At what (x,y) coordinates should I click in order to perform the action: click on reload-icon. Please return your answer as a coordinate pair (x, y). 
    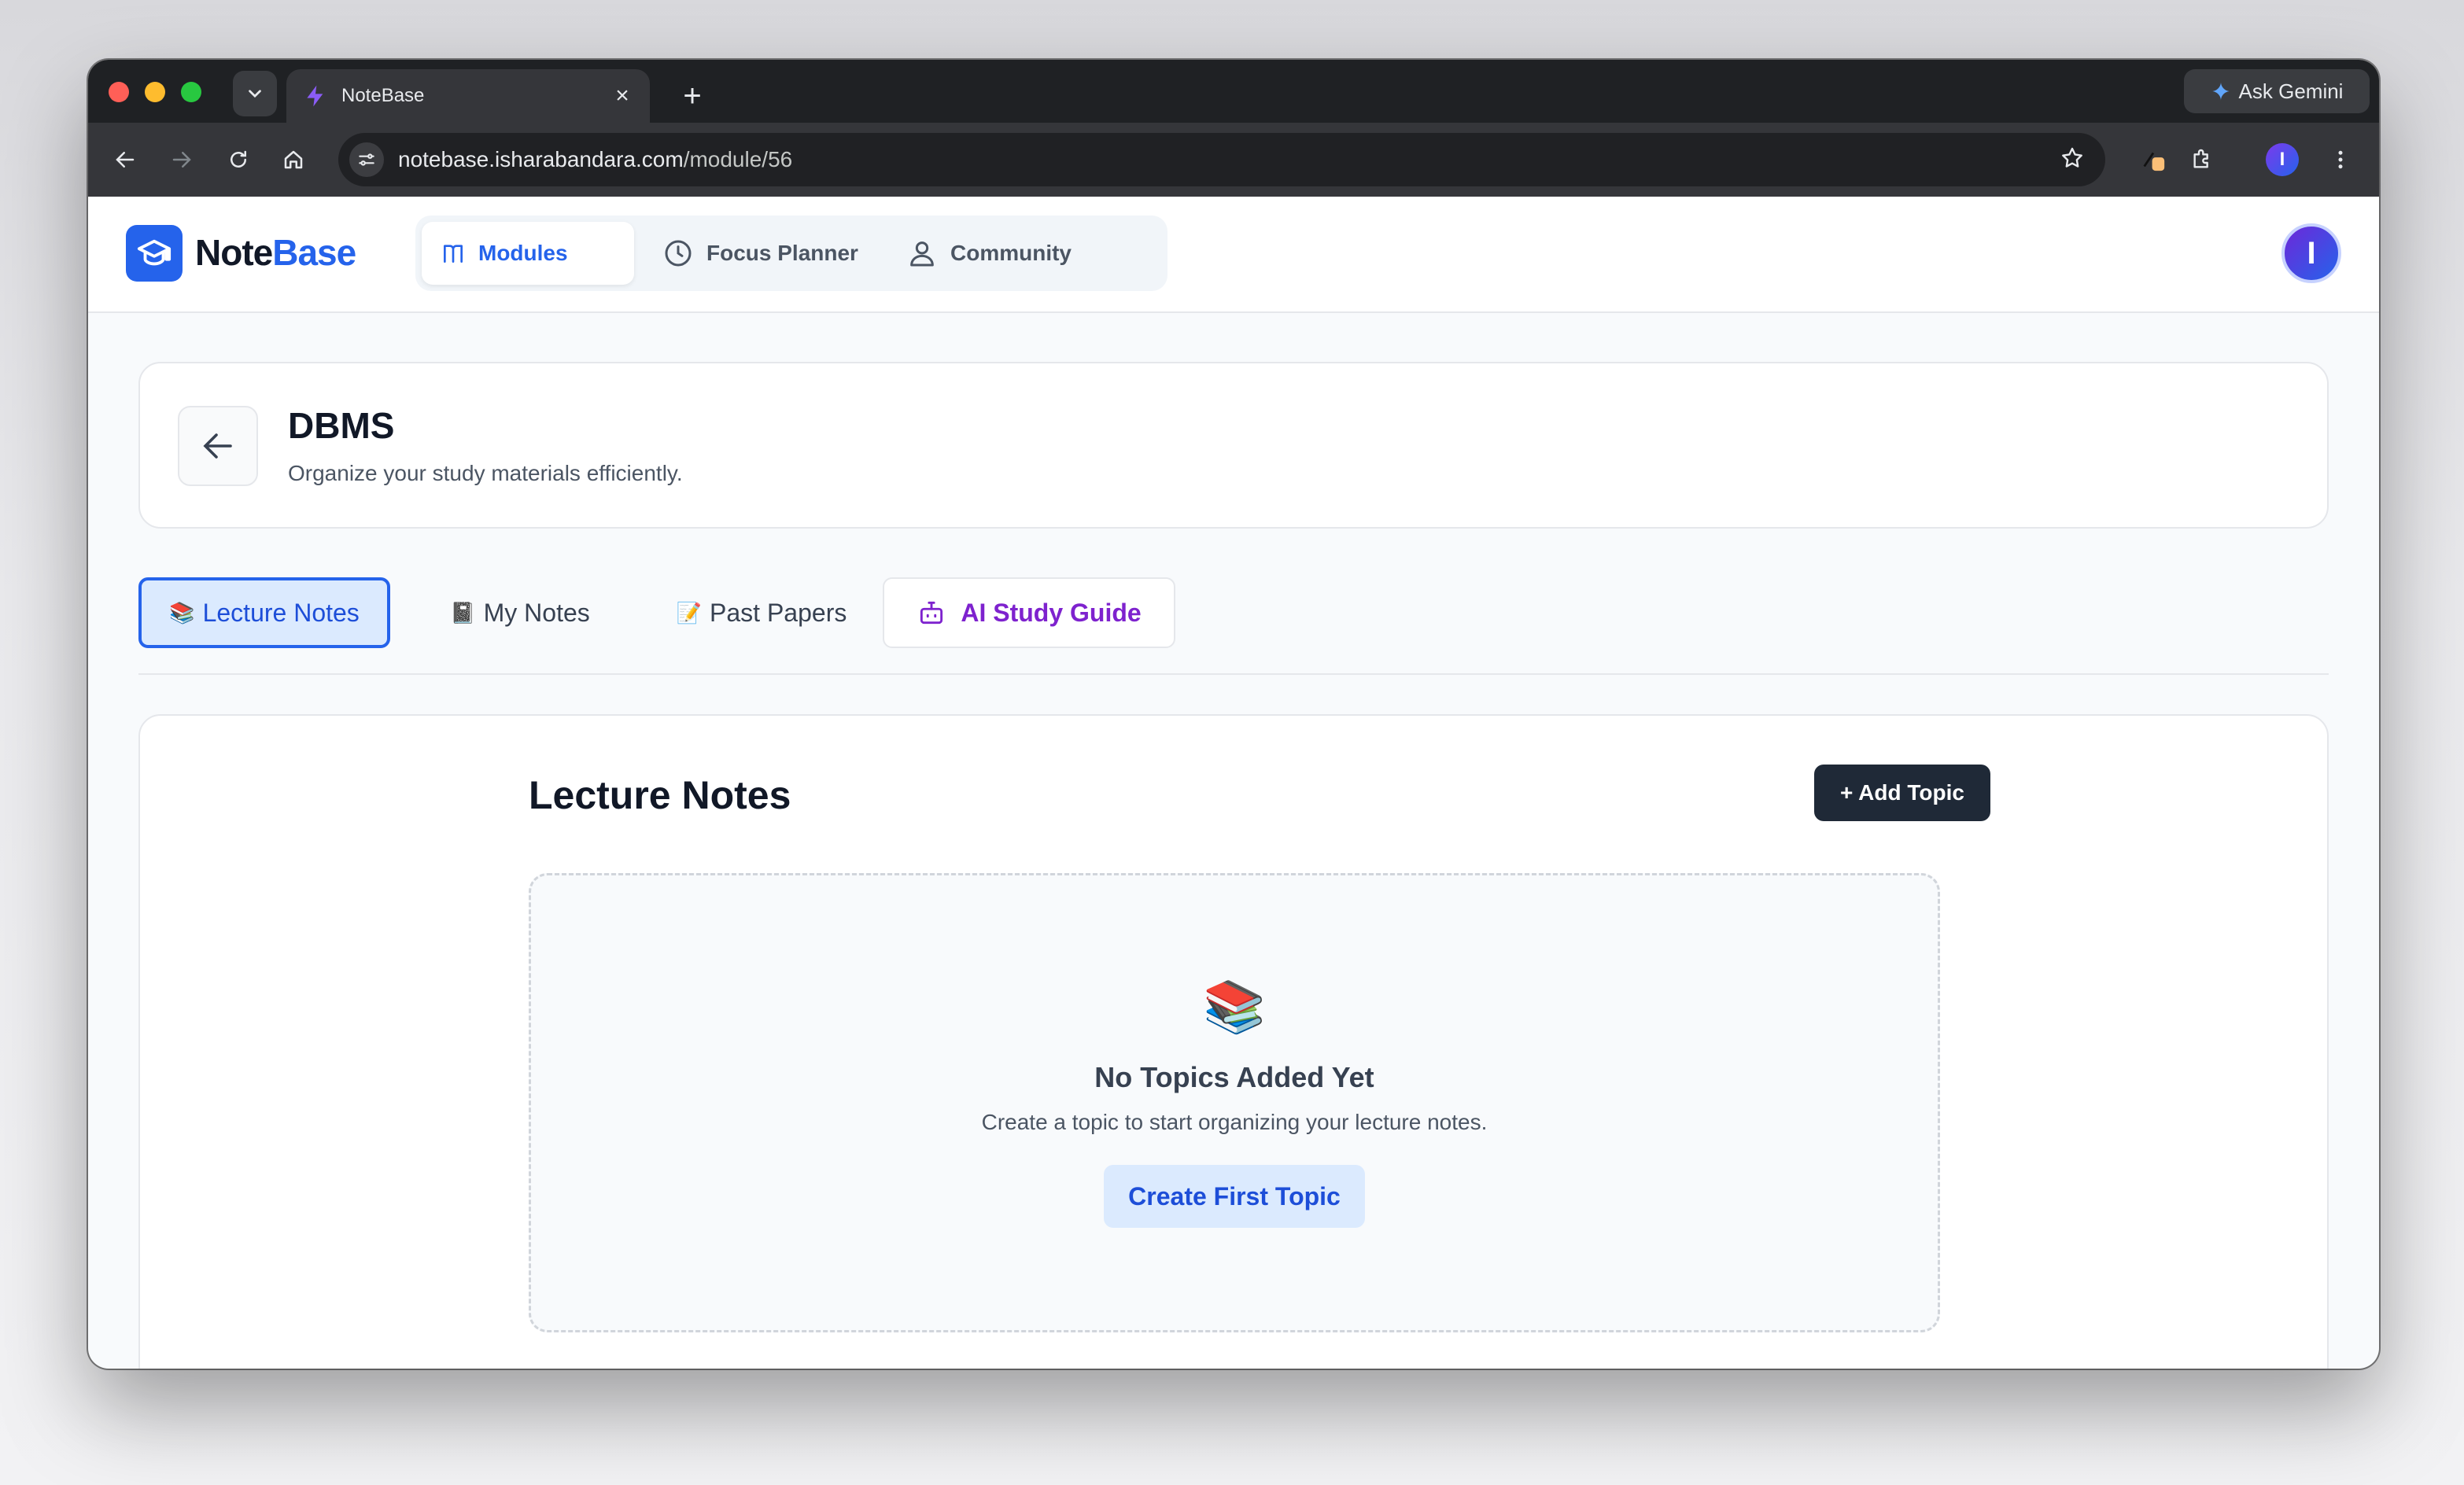
    Looking at the image, I should click on (238, 159).